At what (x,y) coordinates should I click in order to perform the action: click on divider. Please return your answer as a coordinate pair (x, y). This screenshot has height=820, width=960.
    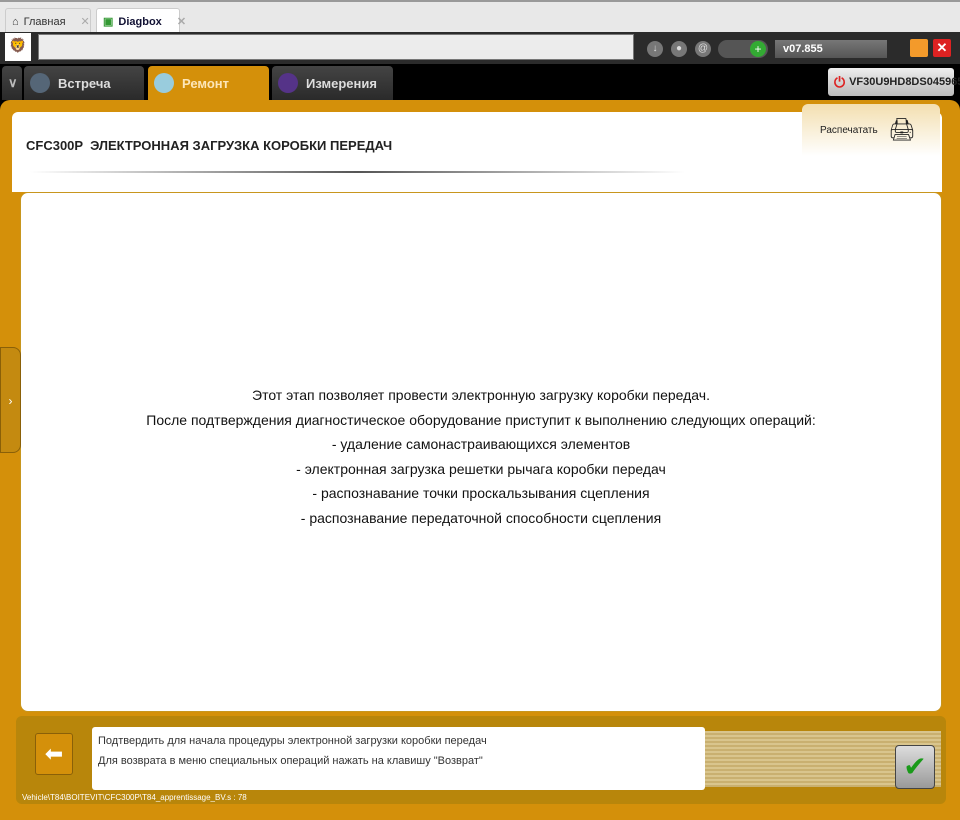
    Looking at the image, I should click on (357, 172).